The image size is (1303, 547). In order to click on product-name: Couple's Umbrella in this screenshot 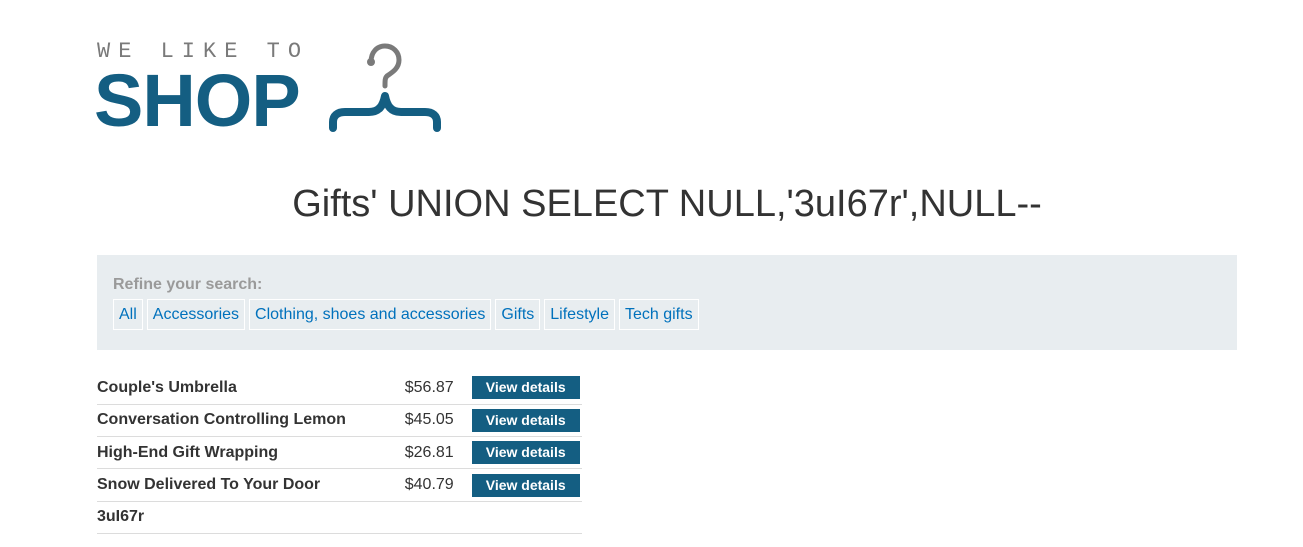, I will do `click(250, 388)`.